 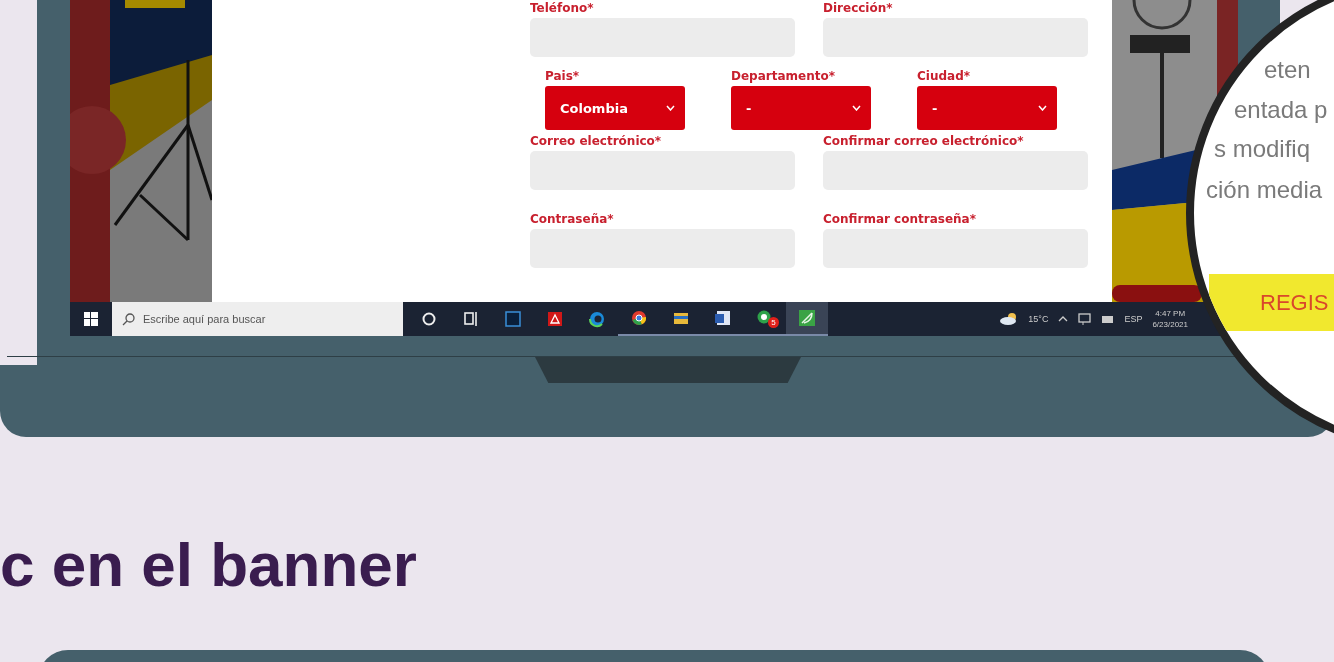 I want to click on clock-time: 4:47 PM, so click(x=1170, y=313).